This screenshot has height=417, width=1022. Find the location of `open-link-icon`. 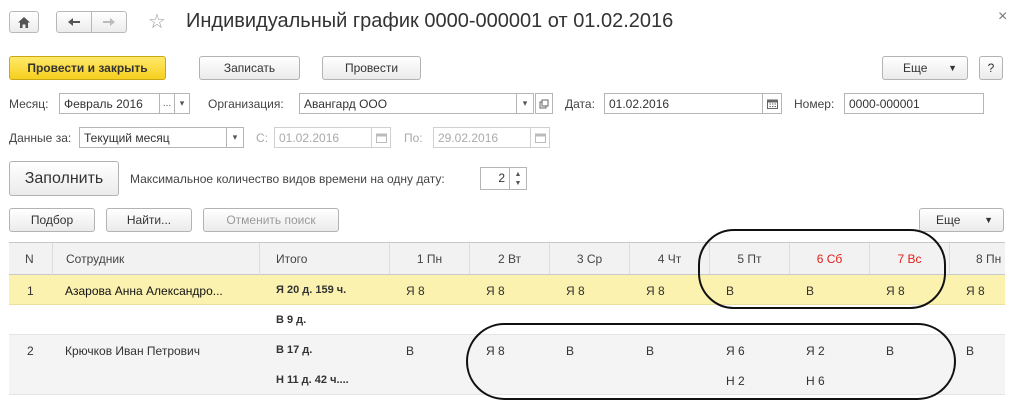

open-link-icon is located at coordinates (544, 103).